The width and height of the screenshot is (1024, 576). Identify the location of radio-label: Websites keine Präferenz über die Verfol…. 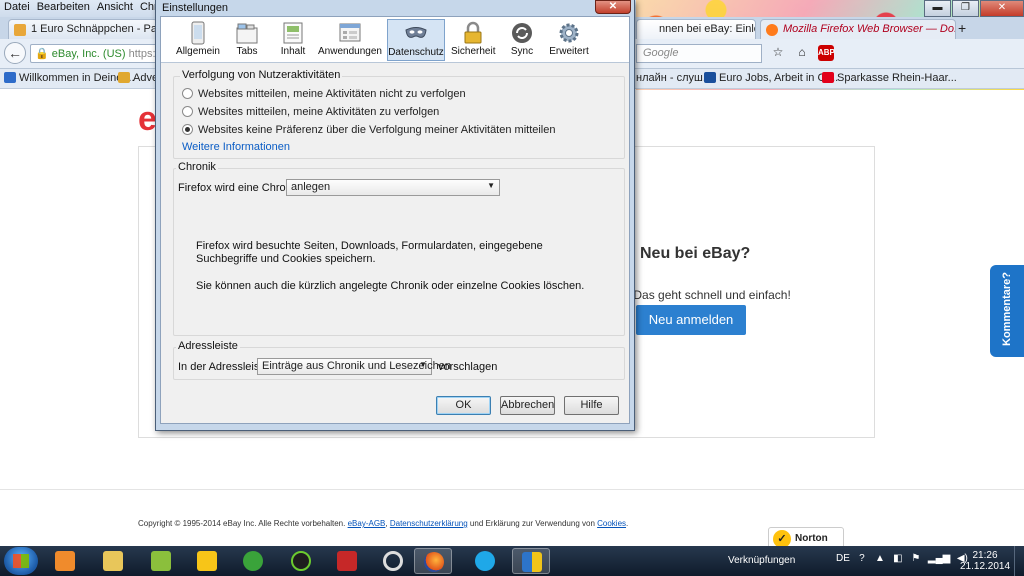
(377, 130).